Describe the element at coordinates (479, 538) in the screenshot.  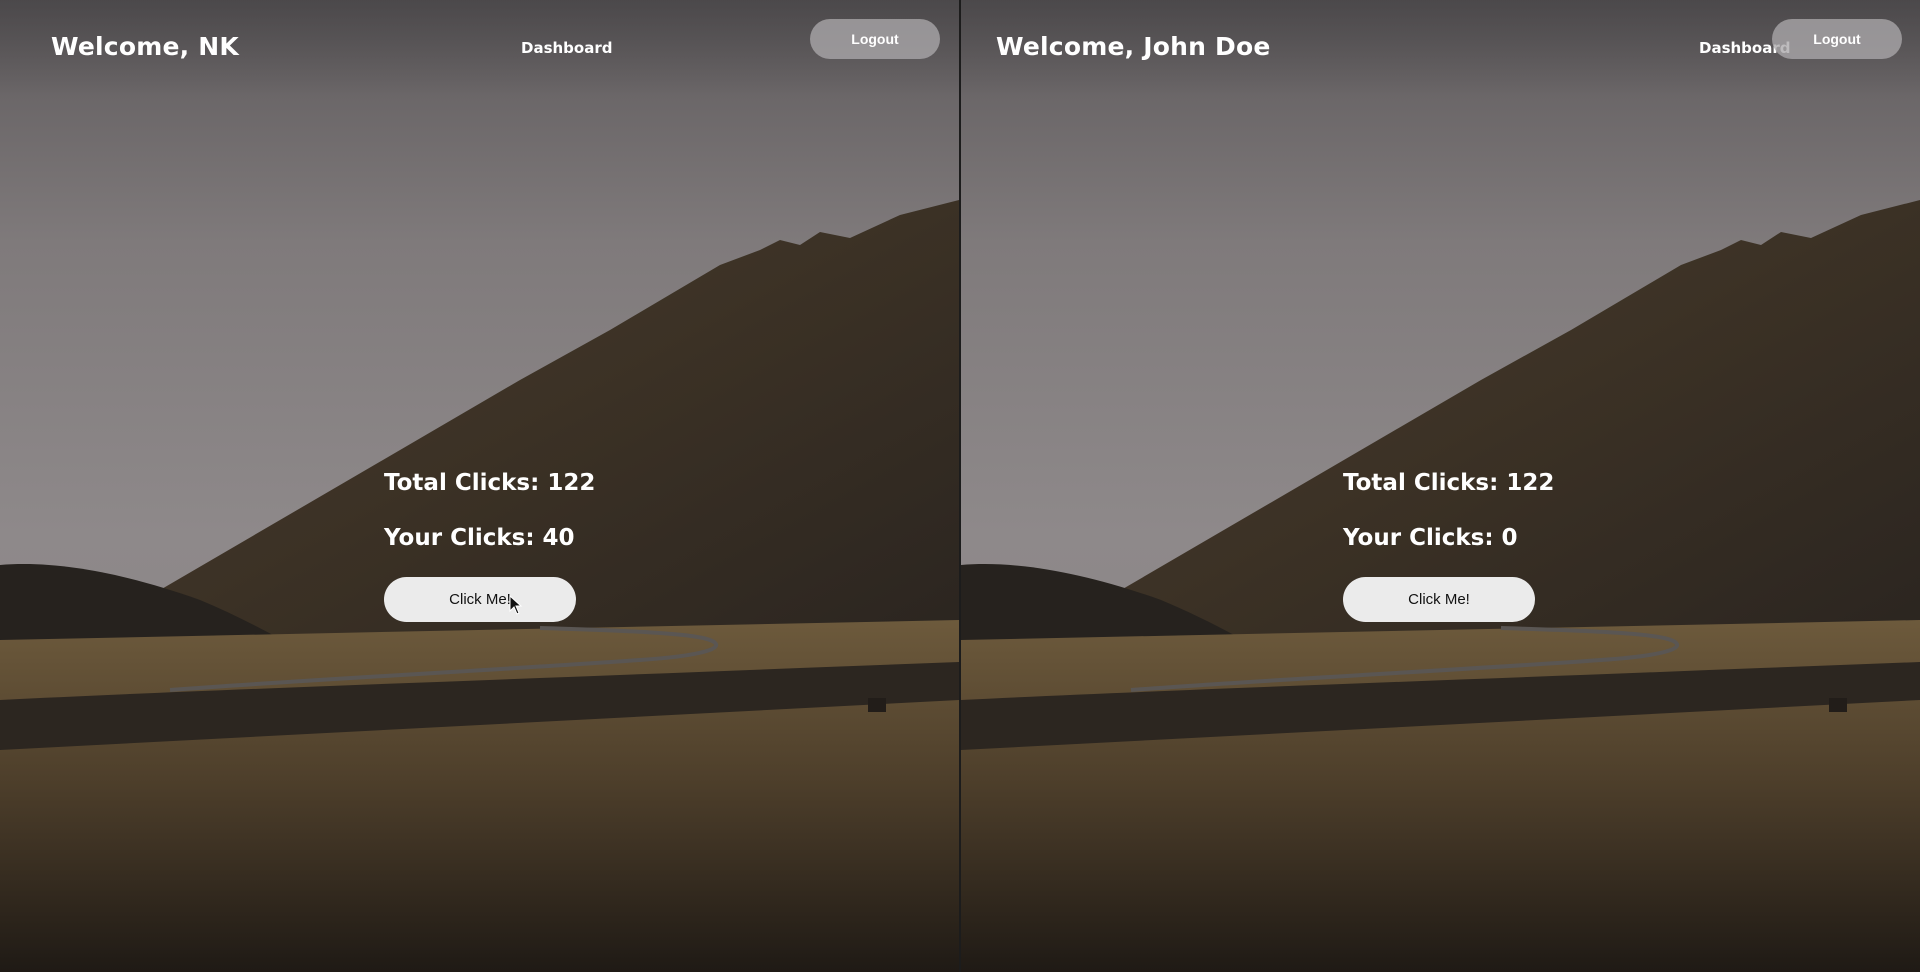
I see `your-clicks-text: Your Clicks: 40` at that location.